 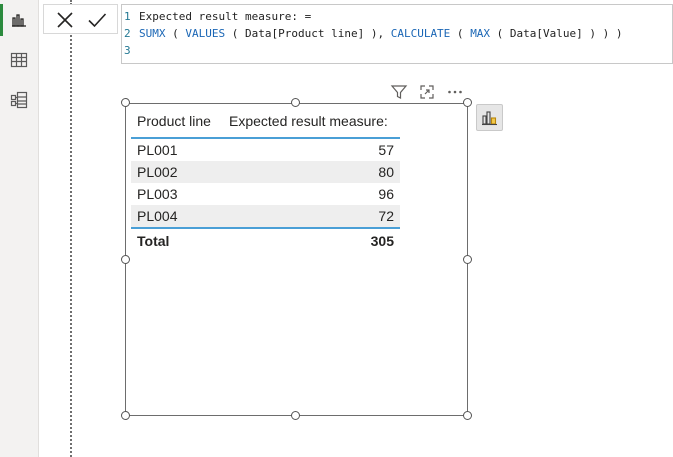 I want to click on formula-token: ( Data[Product line] ),, so click(x=308, y=33).